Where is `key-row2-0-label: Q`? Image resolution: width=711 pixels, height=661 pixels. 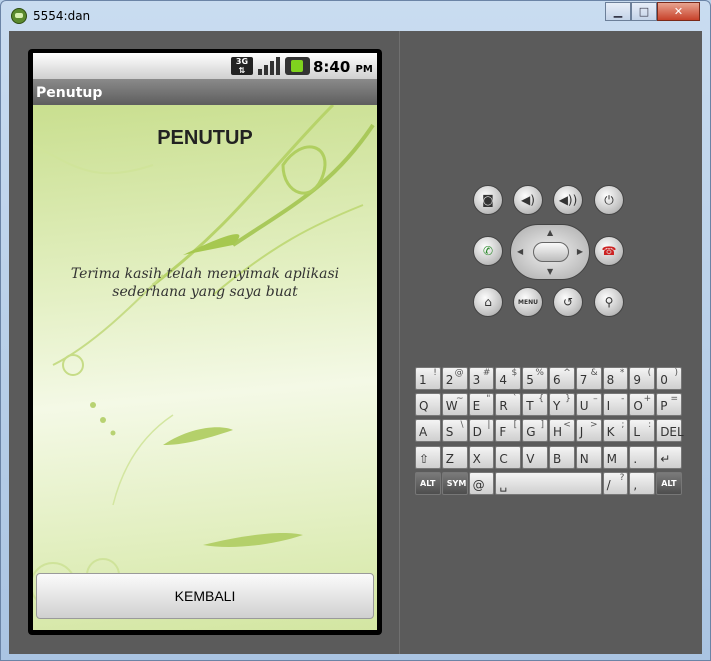 key-row2-0-label: Q is located at coordinates (424, 406).